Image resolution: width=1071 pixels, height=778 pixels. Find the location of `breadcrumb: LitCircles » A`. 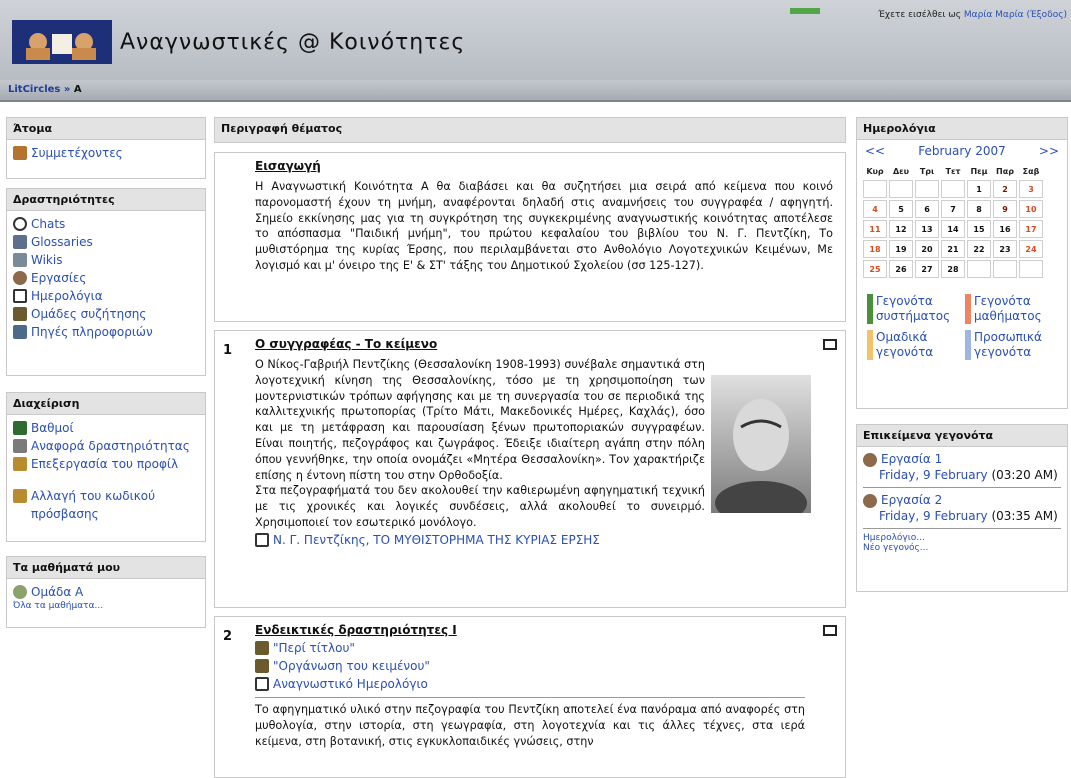

breadcrumb: LitCircles » A is located at coordinates (45, 89).